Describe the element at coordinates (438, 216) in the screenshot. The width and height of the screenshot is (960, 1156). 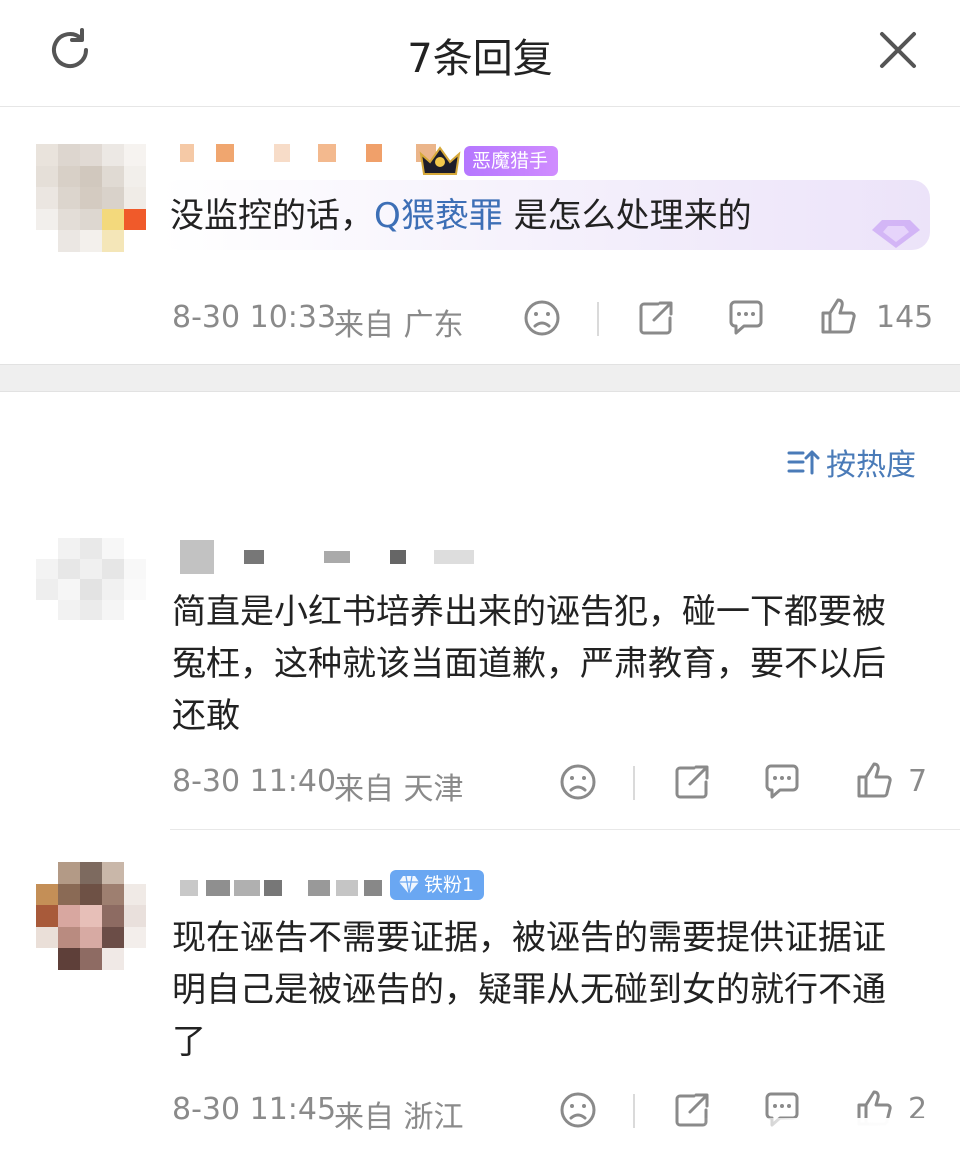
I see `topic-link: Q猥亵罪` at that location.